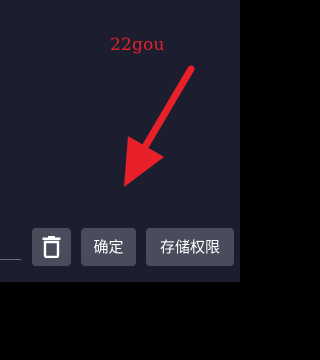  I want to click on trash-icon, so click(51, 247).